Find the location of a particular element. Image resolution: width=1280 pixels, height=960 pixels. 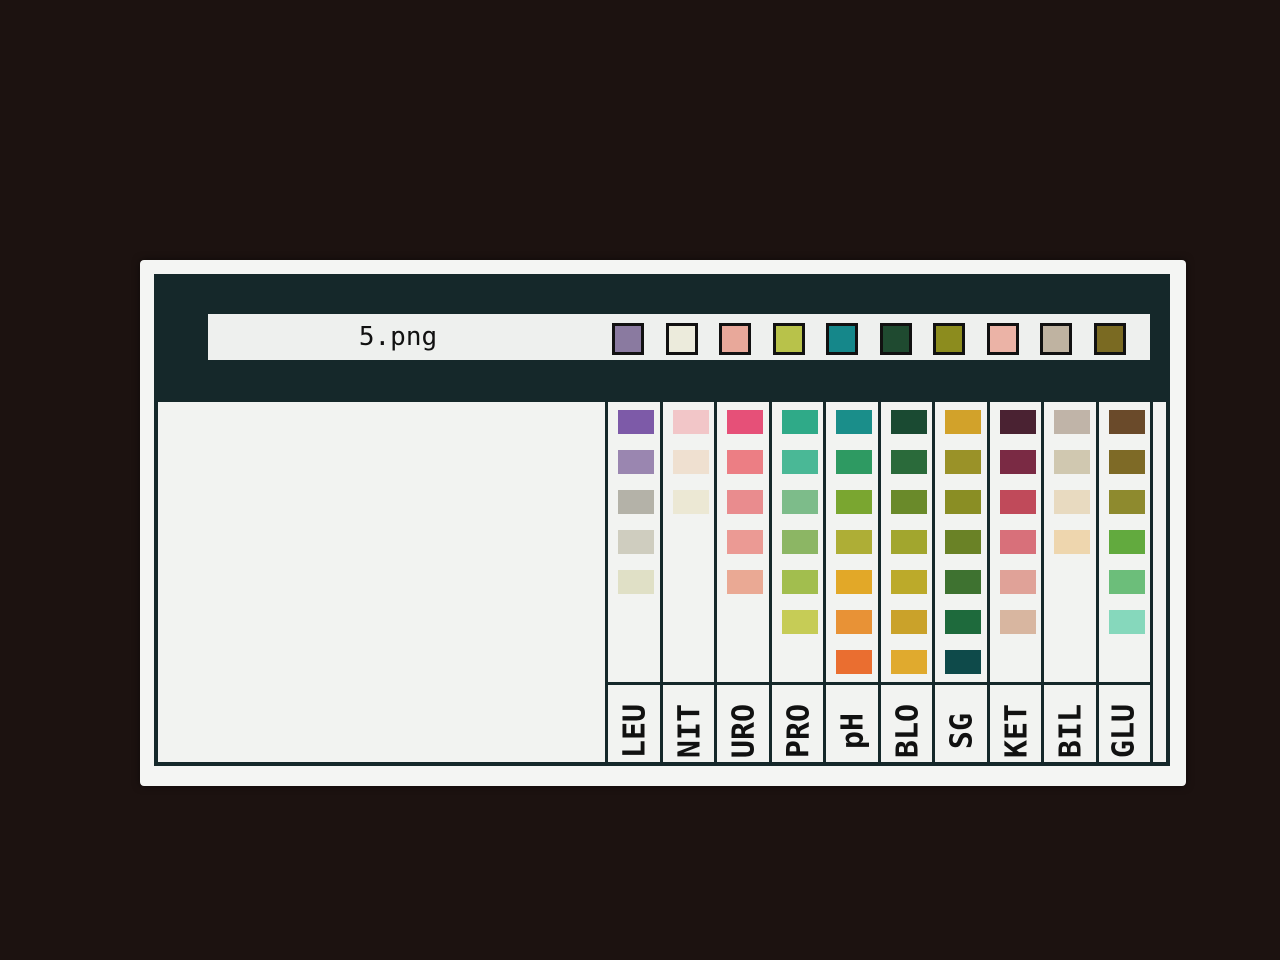

column-pro: PRO is located at coordinates (797, 584).